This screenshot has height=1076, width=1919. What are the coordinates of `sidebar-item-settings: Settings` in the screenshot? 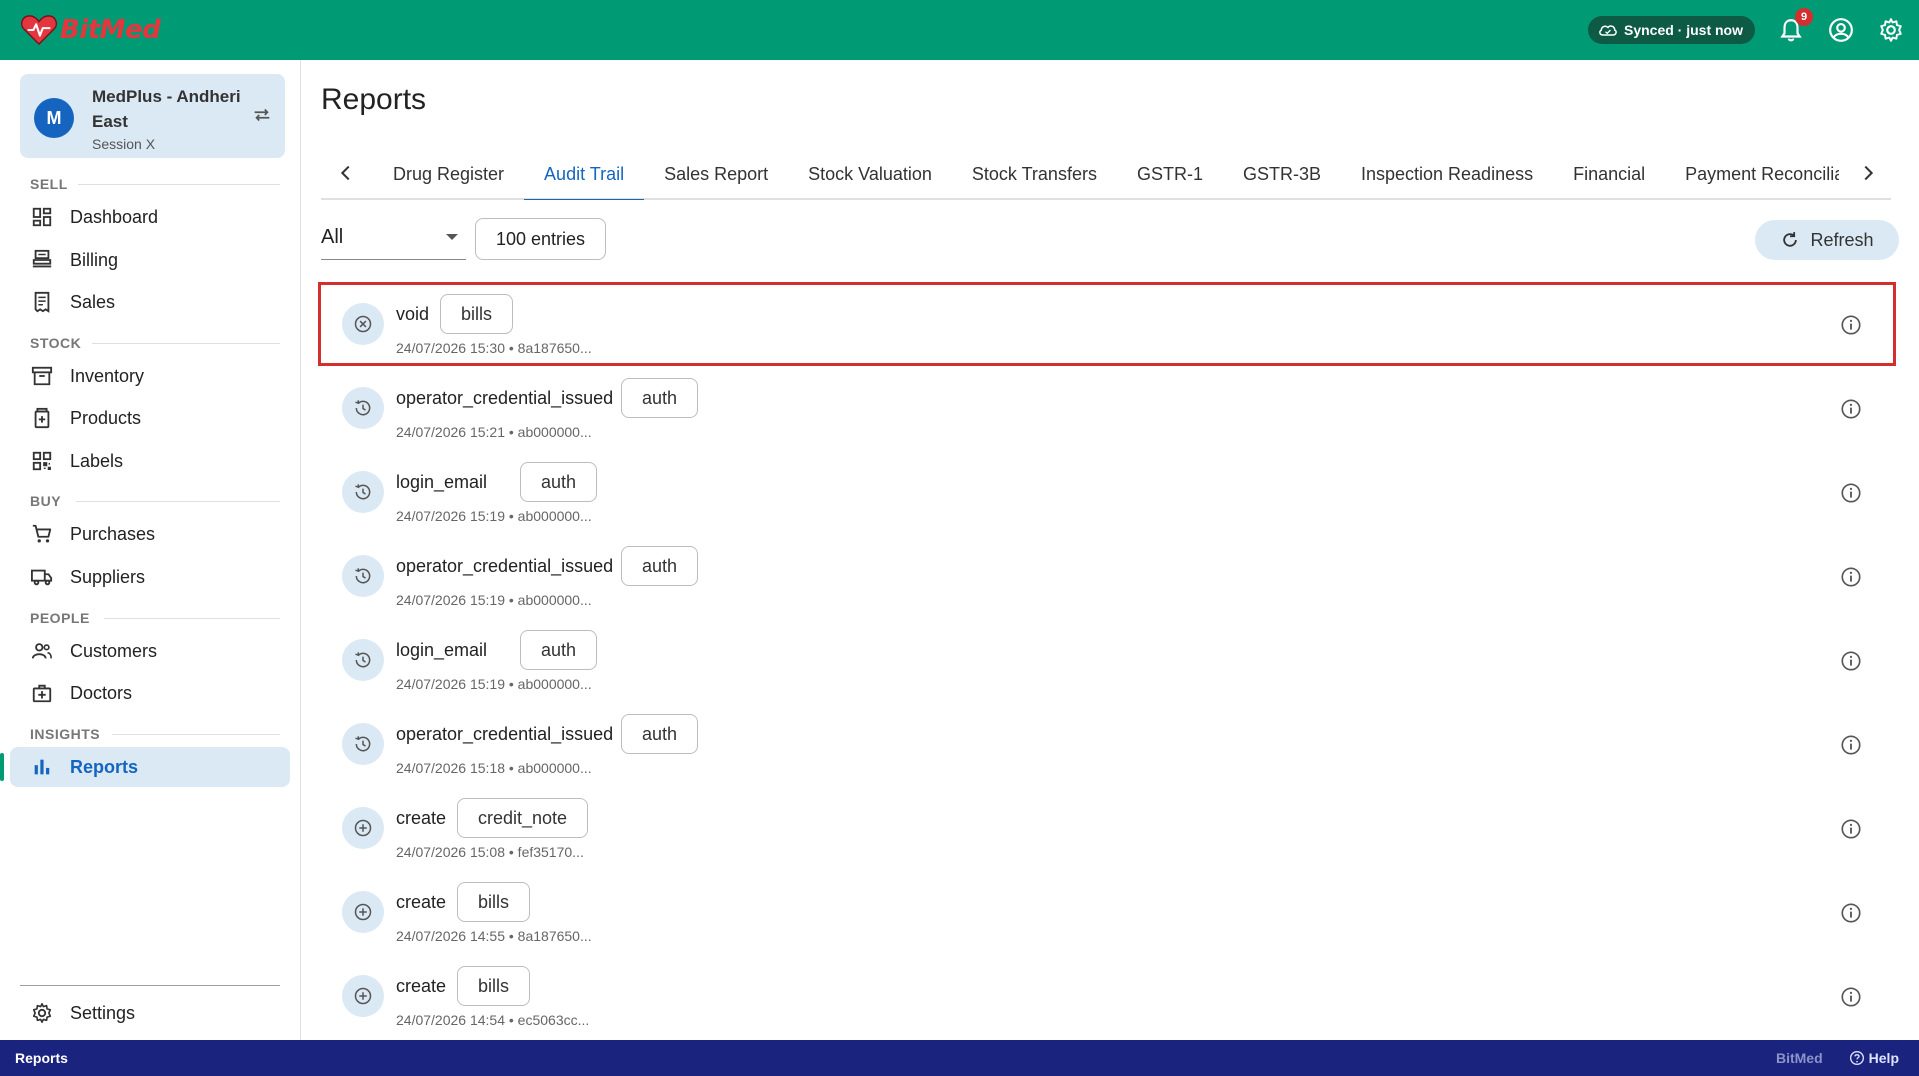 It's located at (150, 1013).